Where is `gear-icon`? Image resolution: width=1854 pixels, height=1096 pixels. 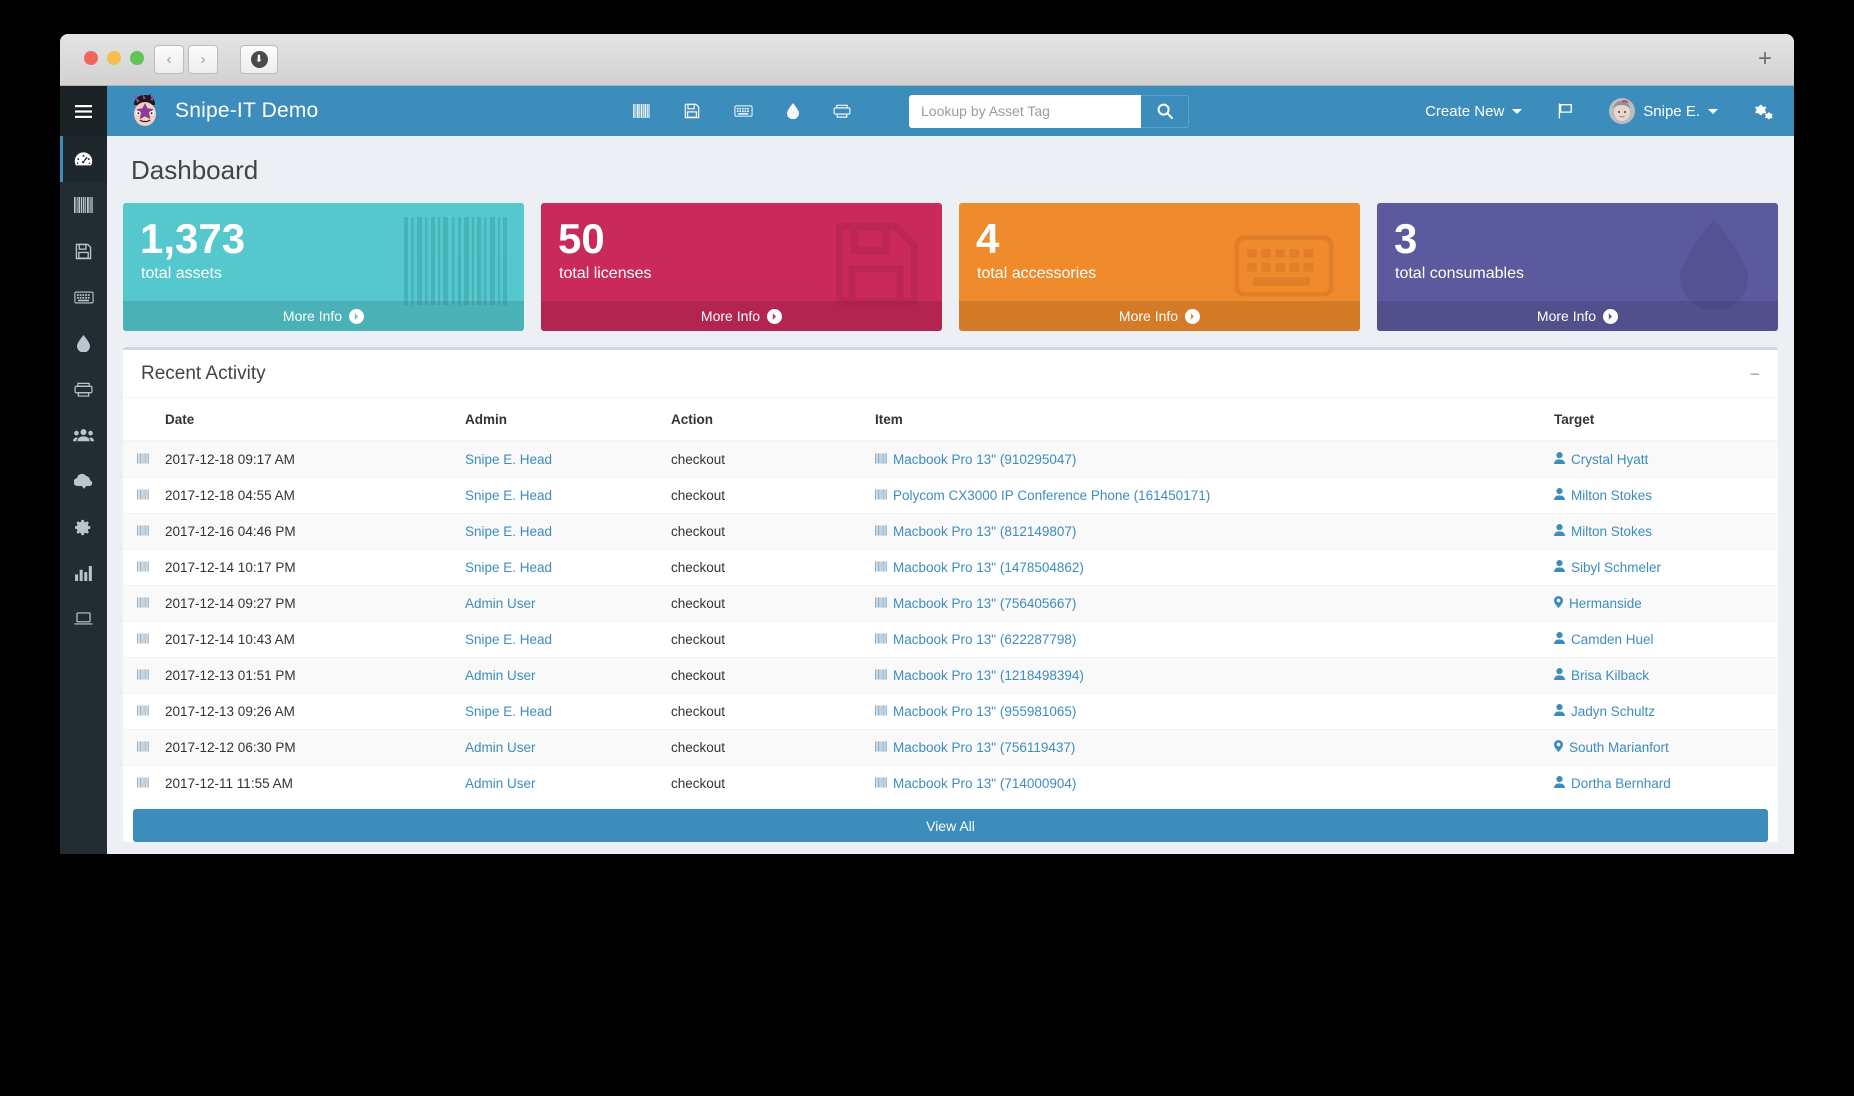
gear-icon is located at coordinates (83, 527).